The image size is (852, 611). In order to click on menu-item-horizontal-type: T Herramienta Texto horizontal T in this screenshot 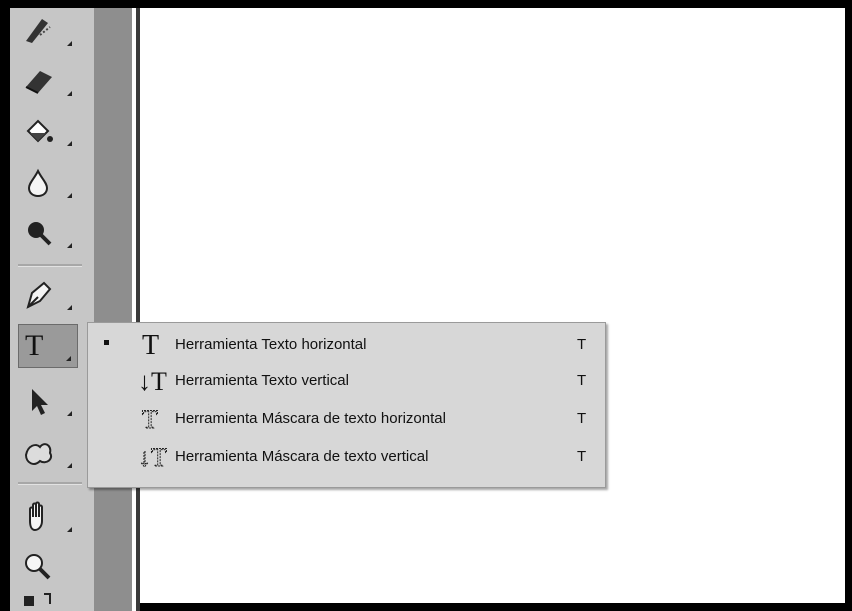, I will do `click(346, 345)`.